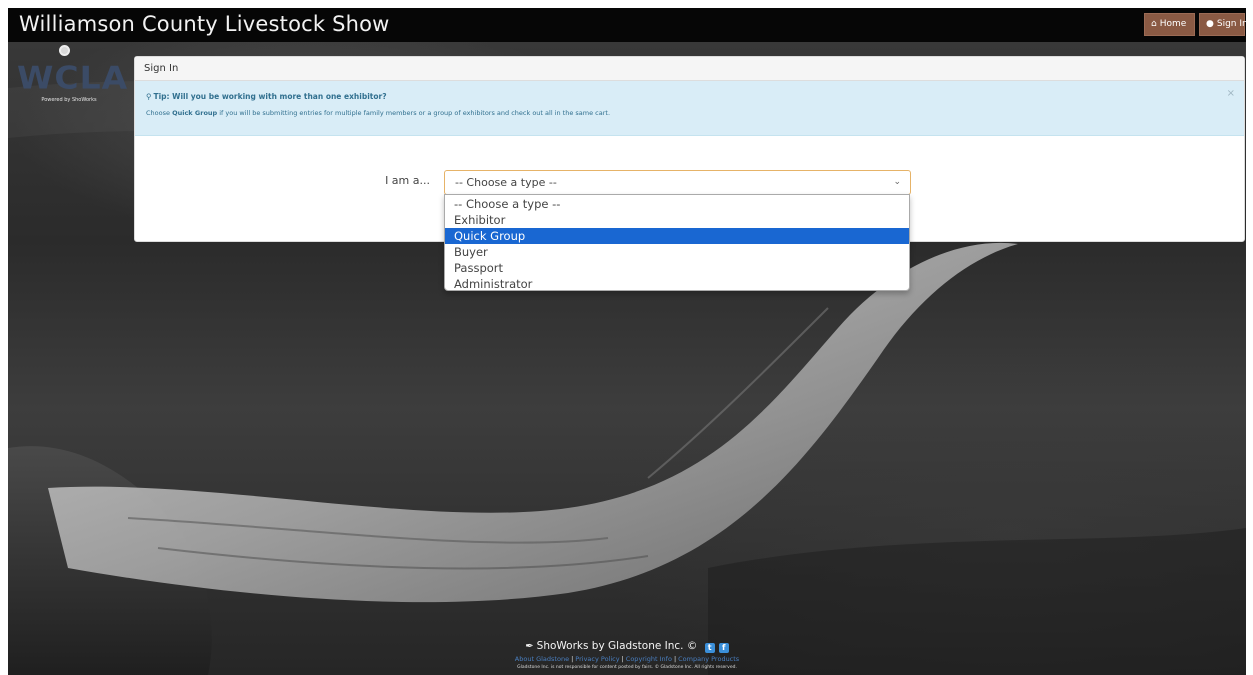 This screenshot has height=675, width=1253. What do you see at coordinates (677, 268) in the screenshot?
I see `dropdown-option-passport: Passport` at bounding box center [677, 268].